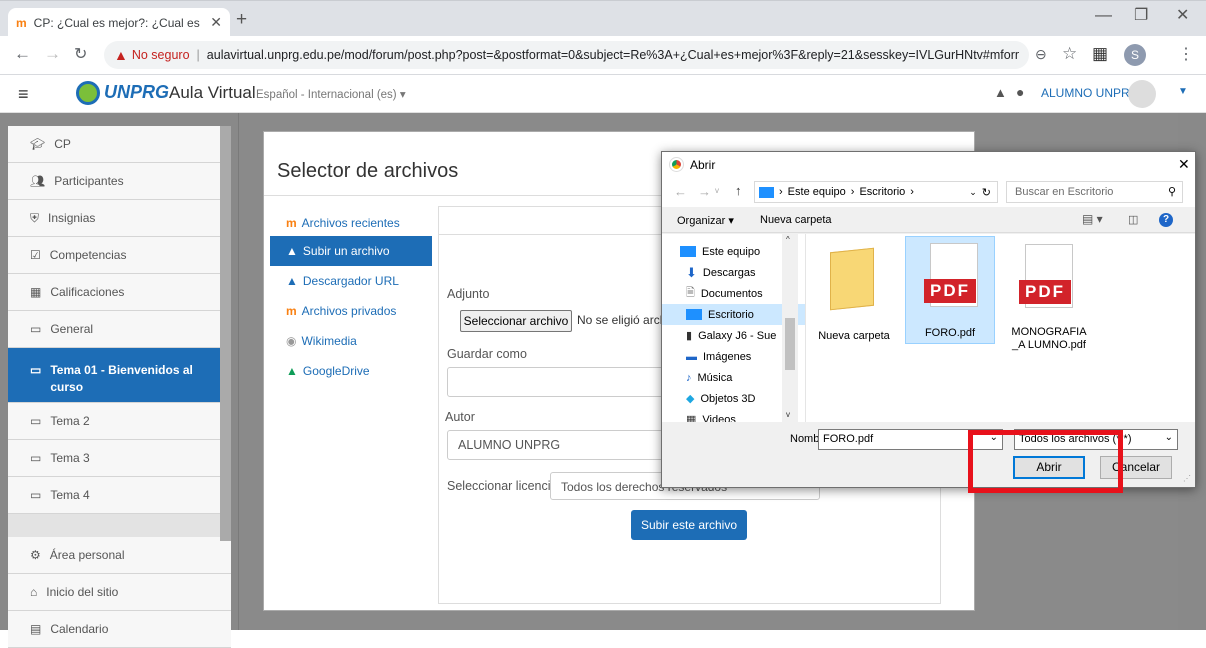 The image size is (1206, 648). What do you see at coordinates (1184, 164) in the screenshot?
I see `dialog-close-icon: ✕` at bounding box center [1184, 164].